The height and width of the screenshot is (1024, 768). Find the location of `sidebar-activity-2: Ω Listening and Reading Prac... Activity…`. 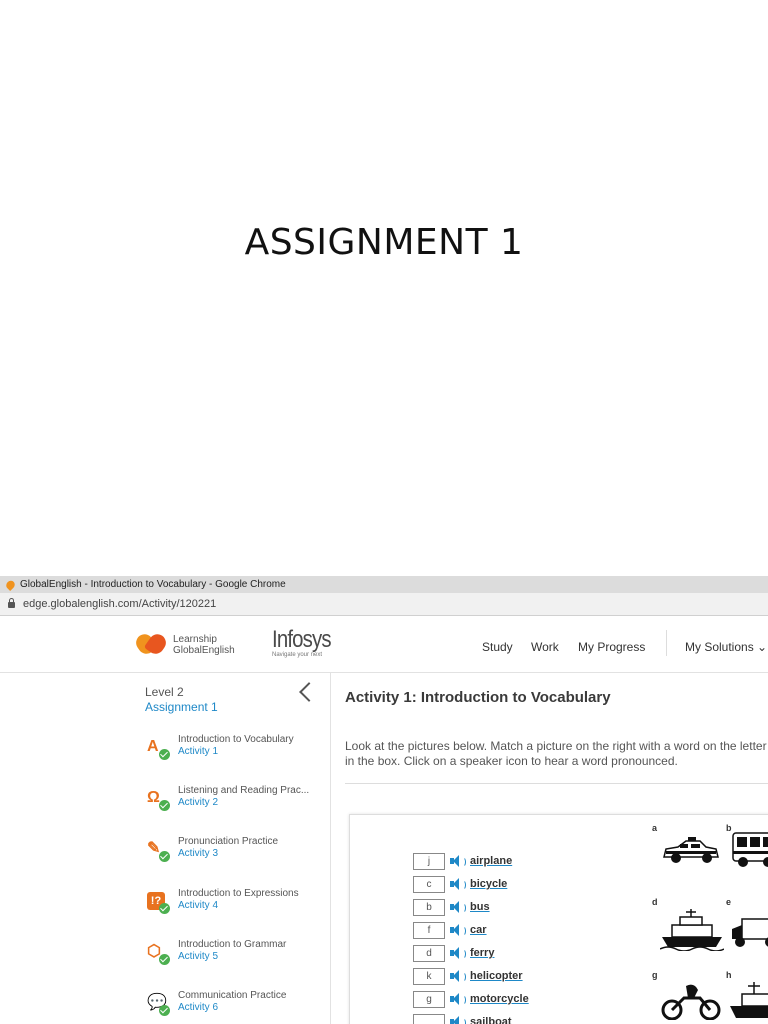

sidebar-activity-2: Ω Listening and Reading Prac... Activity… is located at coordinates (237, 805).